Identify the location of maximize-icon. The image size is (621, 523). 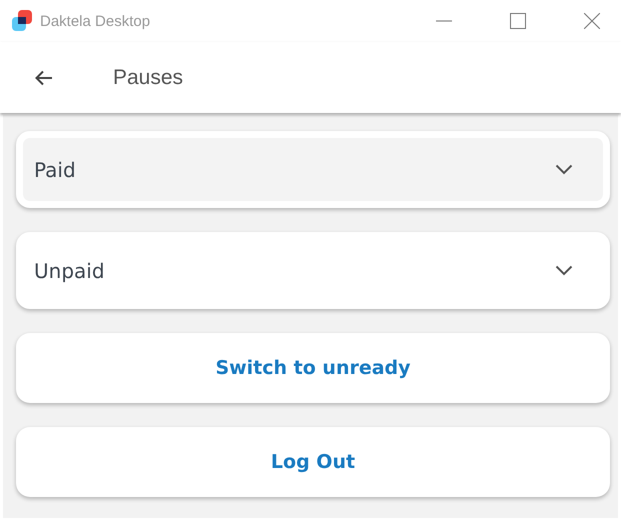
(518, 21).